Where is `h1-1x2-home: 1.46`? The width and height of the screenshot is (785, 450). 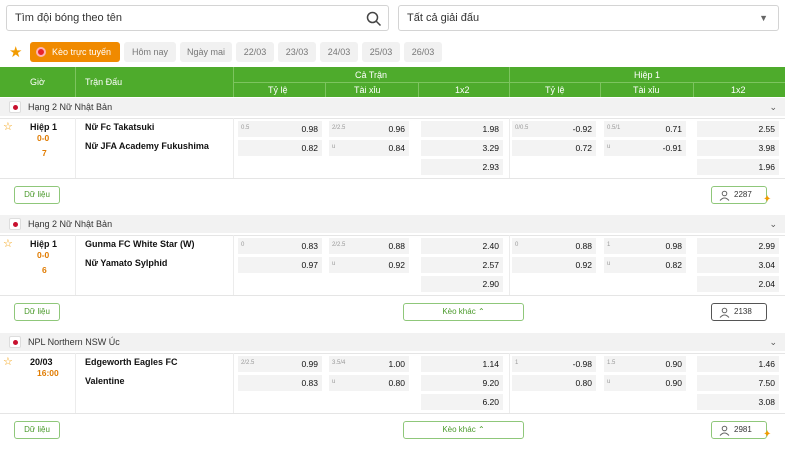
h1-1x2-home: 1.46 is located at coordinates (738, 364).